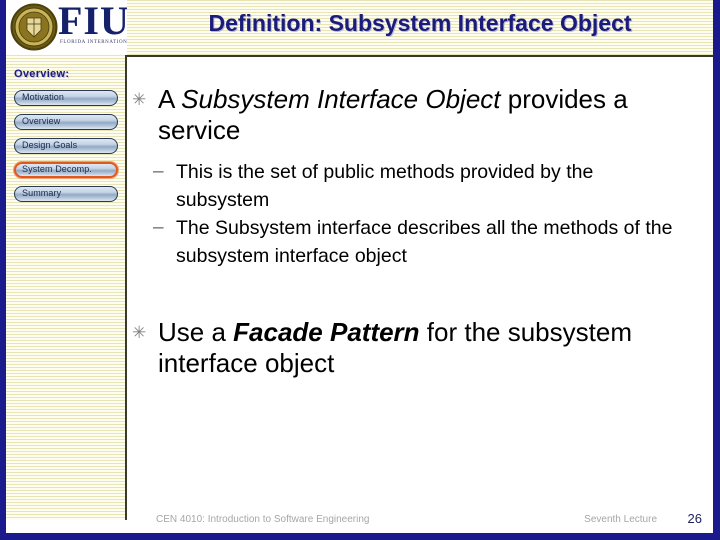  What do you see at coordinates (57, 169) in the screenshot?
I see `sidebar-item-label: System Decomp.` at bounding box center [57, 169].